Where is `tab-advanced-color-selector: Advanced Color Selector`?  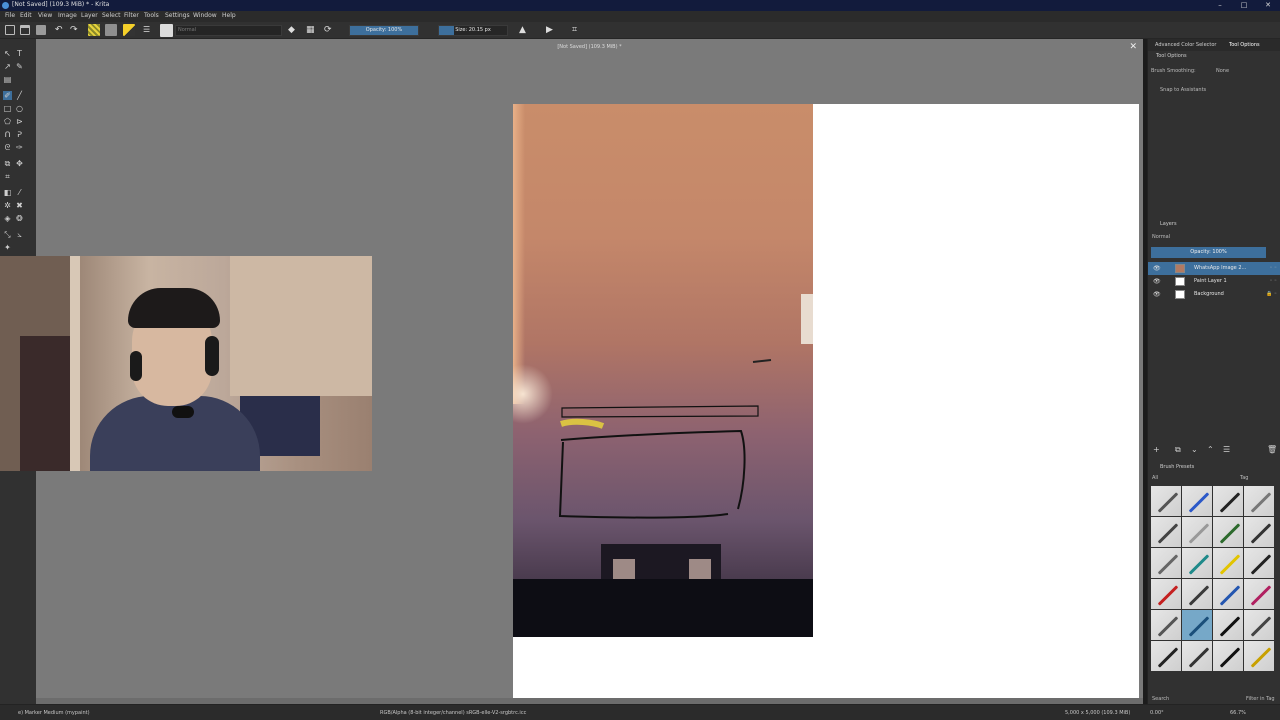 tab-advanced-color-selector: Advanced Color Selector is located at coordinates (1185, 45).